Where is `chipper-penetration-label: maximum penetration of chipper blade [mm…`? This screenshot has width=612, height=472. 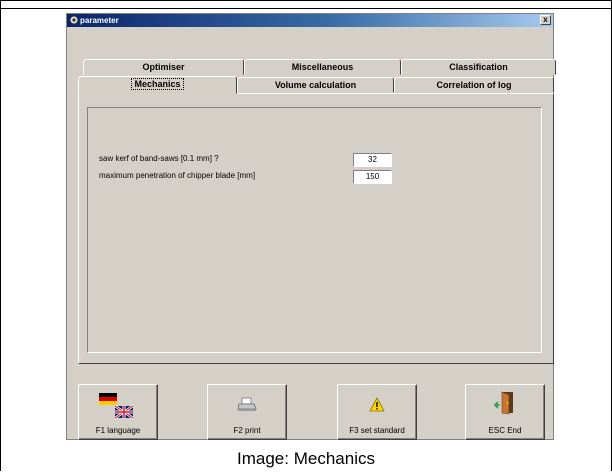
chipper-penetration-label: maximum penetration of chipper blade [mm… is located at coordinates (177, 175).